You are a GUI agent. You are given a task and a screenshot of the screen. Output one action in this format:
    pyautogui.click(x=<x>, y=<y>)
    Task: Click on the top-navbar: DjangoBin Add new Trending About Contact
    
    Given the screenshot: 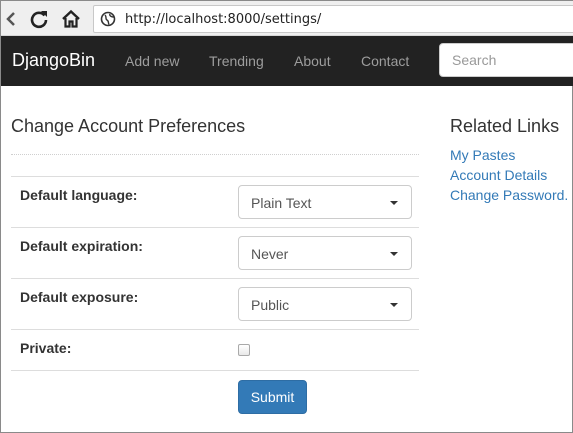 What is the action you would take?
    pyautogui.click(x=287, y=61)
    